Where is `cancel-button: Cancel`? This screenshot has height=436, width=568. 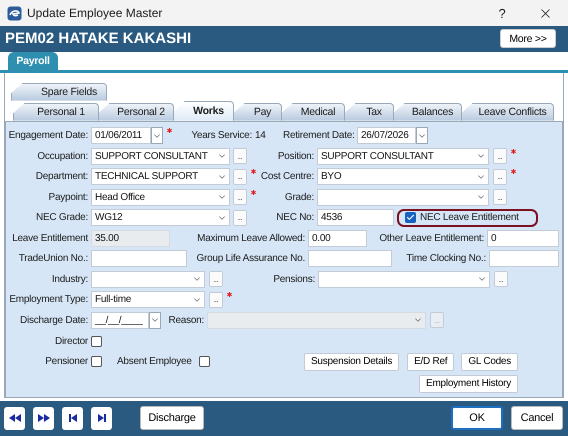 cancel-button: Cancel is located at coordinates (537, 418).